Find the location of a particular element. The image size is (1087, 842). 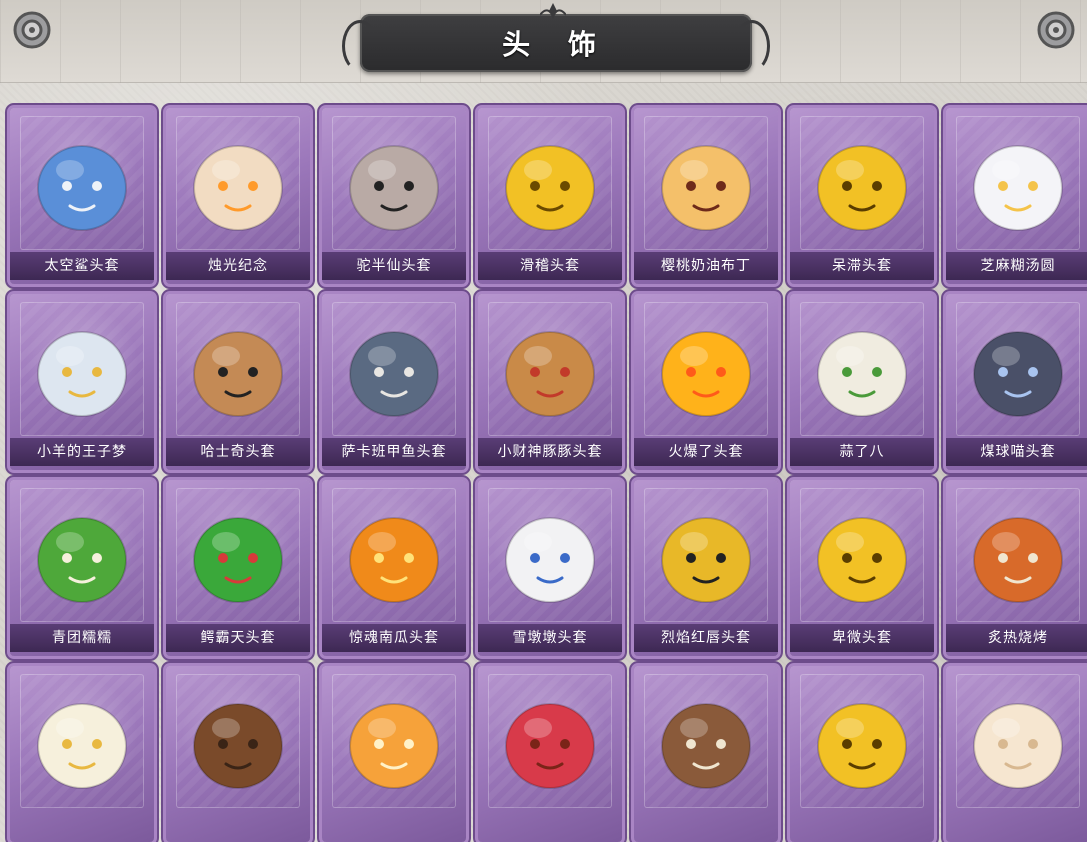

page-title: 头 饰 is located at coordinates (556, 44).